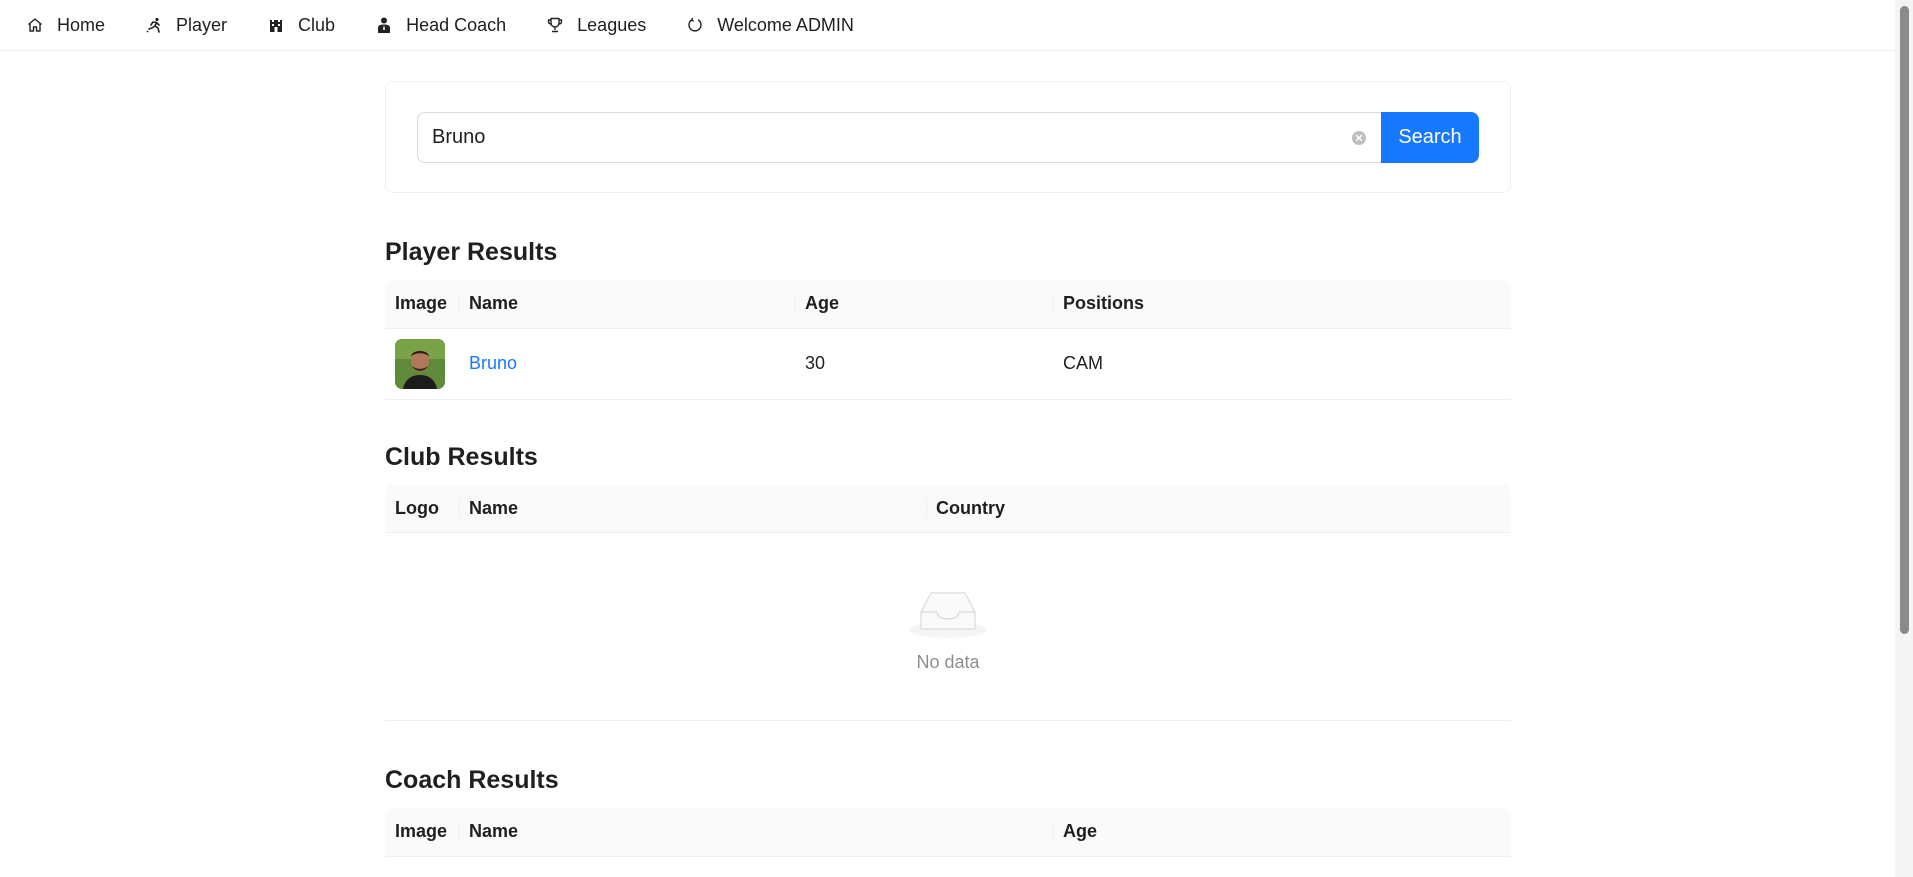 Image resolution: width=1913 pixels, height=877 pixels. What do you see at coordinates (695, 25) in the screenshot?
I see `logout-icon` at bounding box center [695, 25].